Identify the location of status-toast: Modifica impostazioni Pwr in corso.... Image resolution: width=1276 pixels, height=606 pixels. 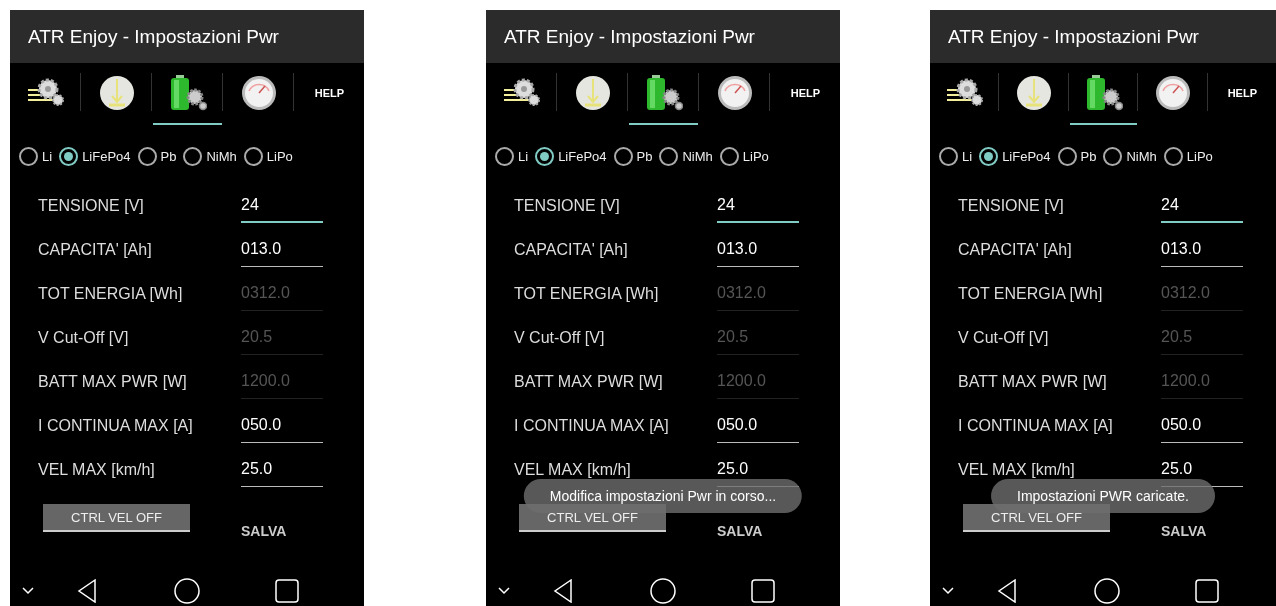
(663, 496).